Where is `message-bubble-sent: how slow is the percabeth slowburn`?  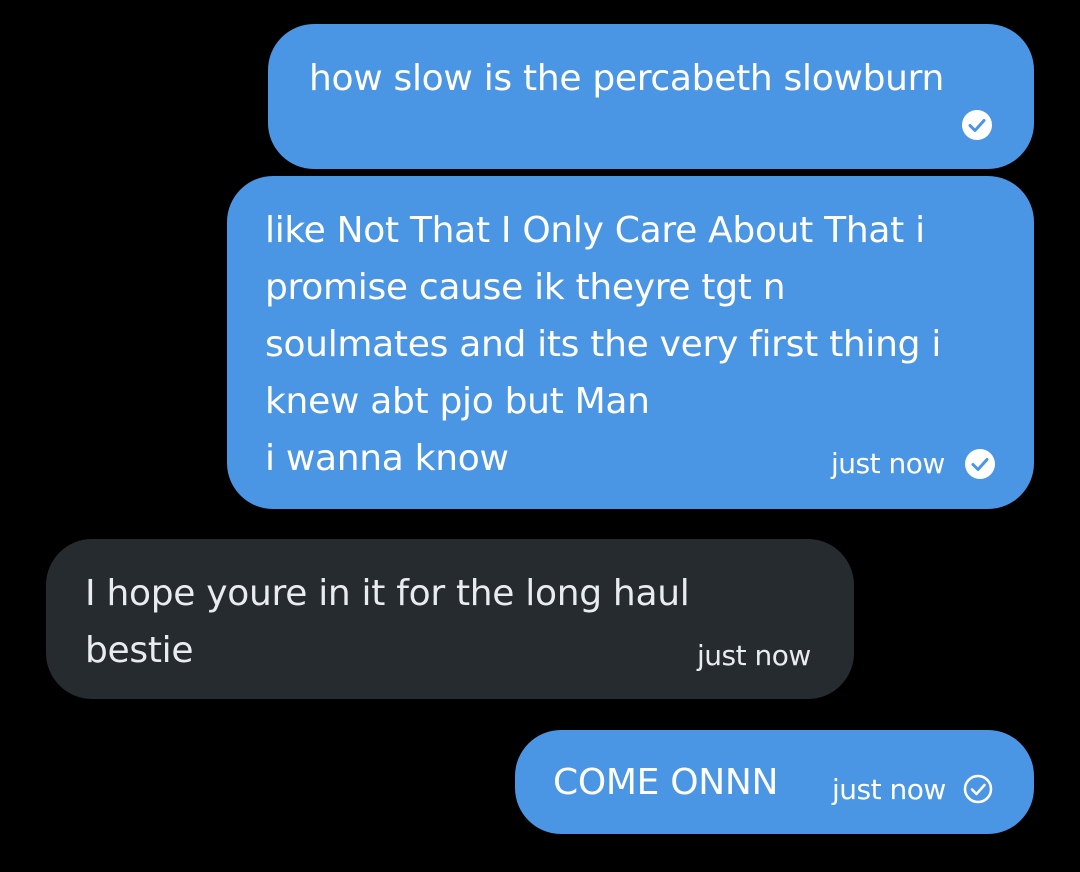 message-bubble-sent: how slow is the percabeth slowburn is located at coordinates (651, 96).